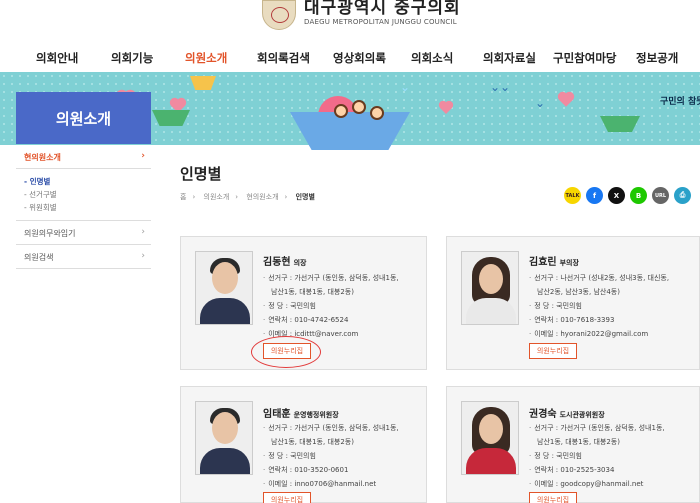  I want to click on sidebar-sub-item-by-district: - 선거구별, so click(87, 194).